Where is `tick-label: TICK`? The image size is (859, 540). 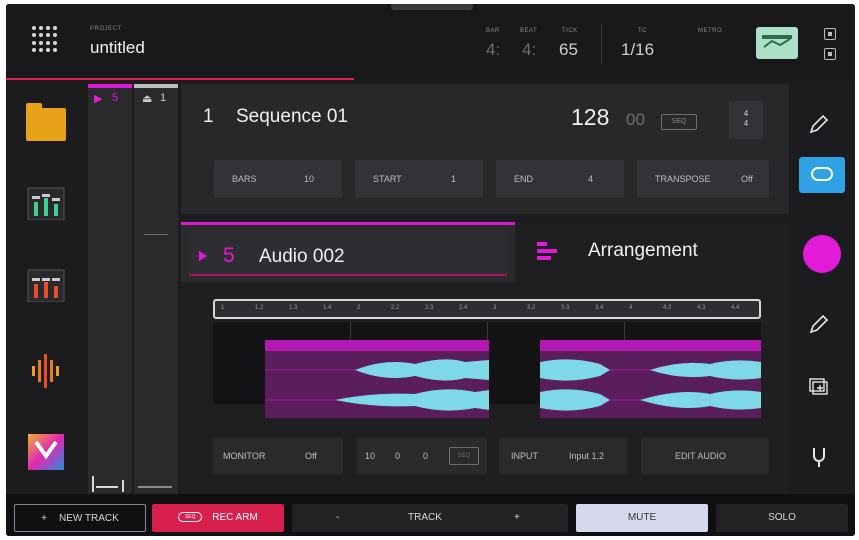
tick-label: TICK is located at coordinates (570, 31).